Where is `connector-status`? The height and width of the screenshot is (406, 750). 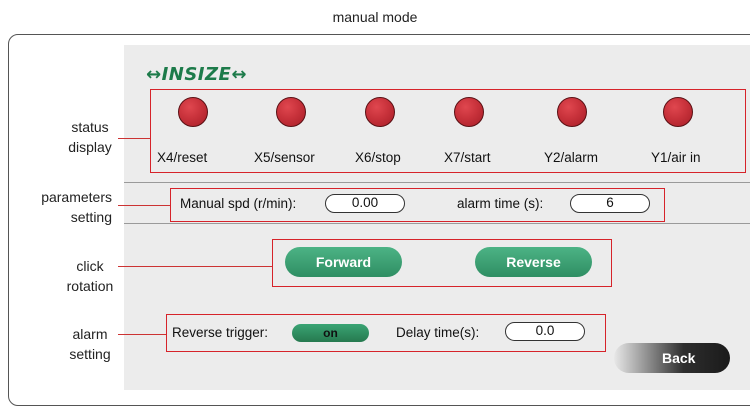
connector-status is located at coordinates (134, 138).